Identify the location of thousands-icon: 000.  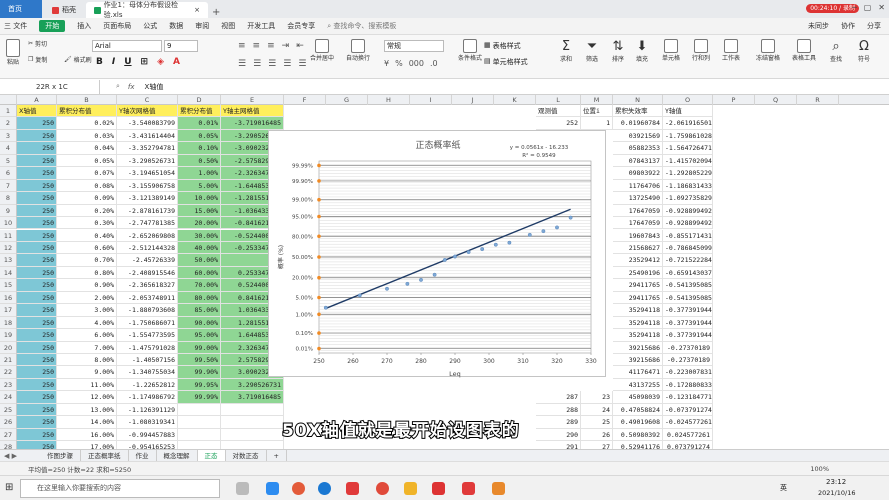
(416, 63).